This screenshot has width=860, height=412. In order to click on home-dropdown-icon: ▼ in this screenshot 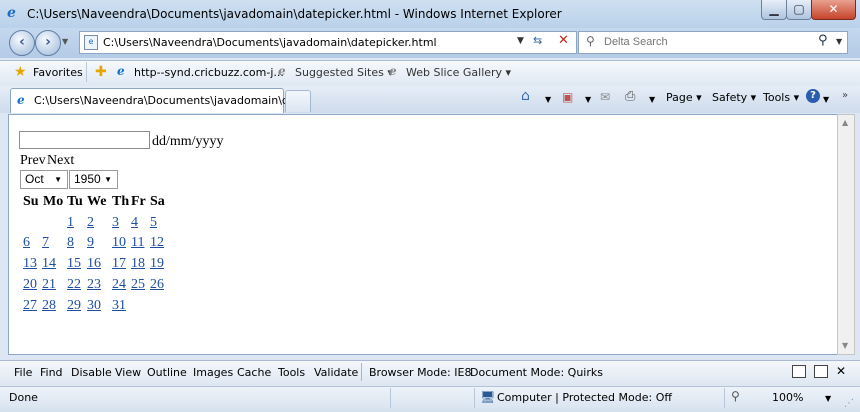, I will do `click(548, 99)`.